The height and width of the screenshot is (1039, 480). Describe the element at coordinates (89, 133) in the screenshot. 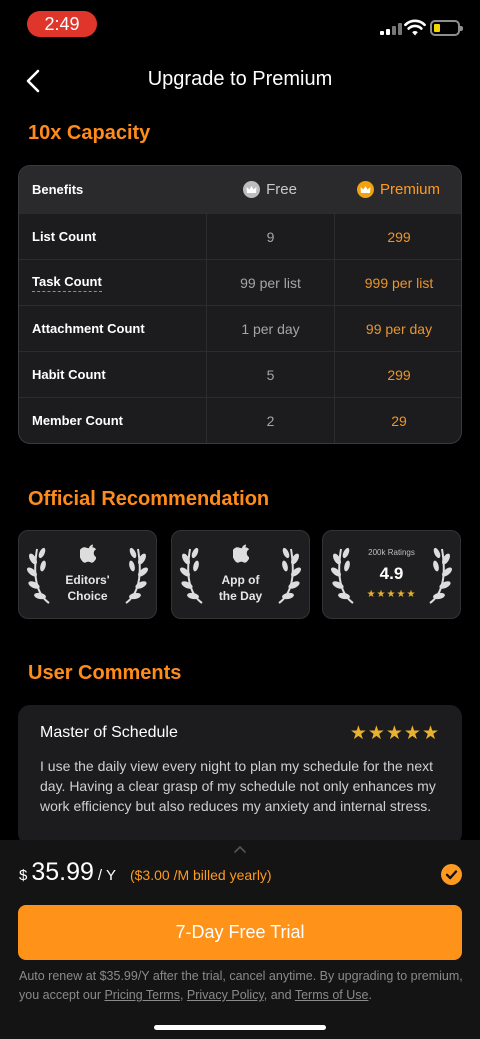

I see `section-title-capacity: 10x Capacity` at that location.